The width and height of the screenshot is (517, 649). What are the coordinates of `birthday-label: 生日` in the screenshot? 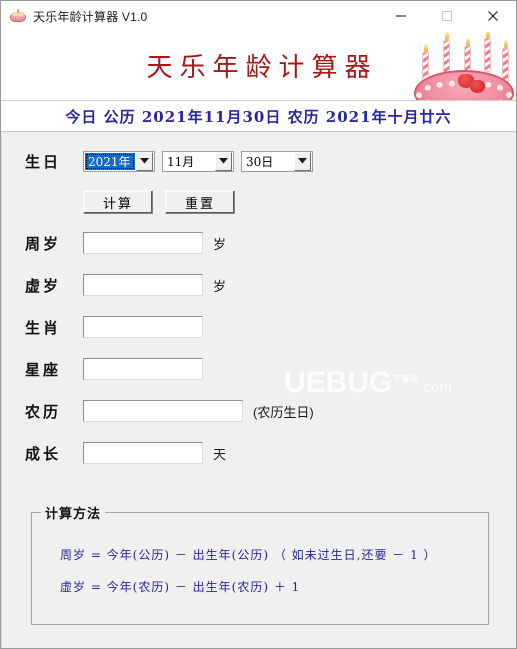 It's located at (43, 162).